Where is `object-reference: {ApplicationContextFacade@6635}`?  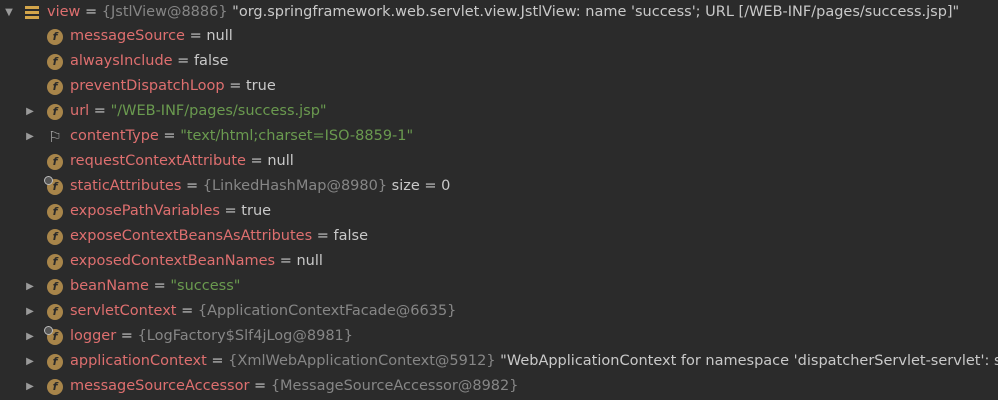 object-reference: {ApplicationContextFacade@6635} is located at coordinates (327, 311).